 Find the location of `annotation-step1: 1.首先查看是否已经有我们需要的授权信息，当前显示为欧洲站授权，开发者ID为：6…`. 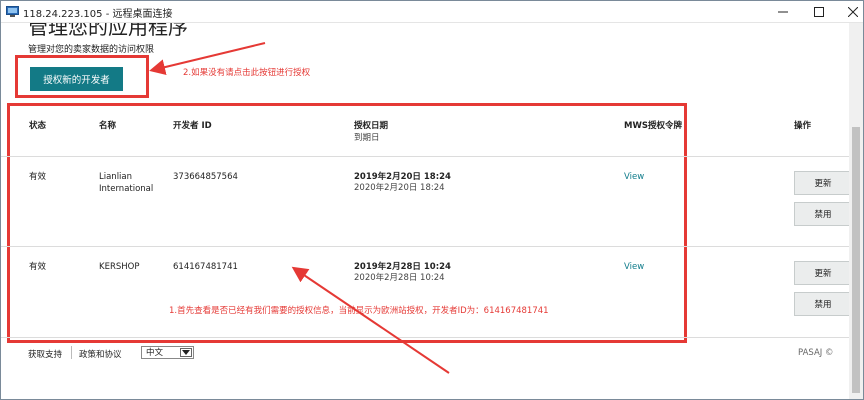

annotation-step1: 1.首先查看是否已经有我们需要的授权信息，当前显示为欧洲站授权，开发者ID为：6… is located at coordinates (359, 311).